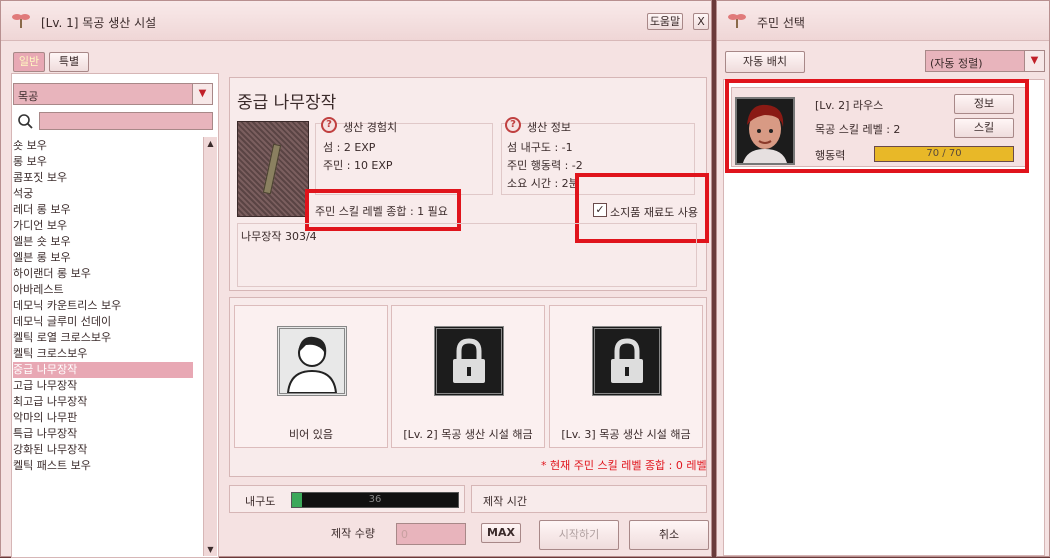 Image resolution: width=1050 pixels, height=558 pixels. Describe the element at coordinates (287, 103) in the screenshot. I see `item-title: 중급 나무장작` at that location.